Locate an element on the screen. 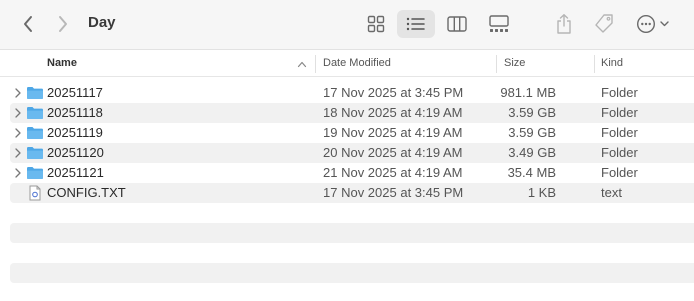 This screenshot has height=301, width=694. column-view-button is located at coordinates (457, 24).